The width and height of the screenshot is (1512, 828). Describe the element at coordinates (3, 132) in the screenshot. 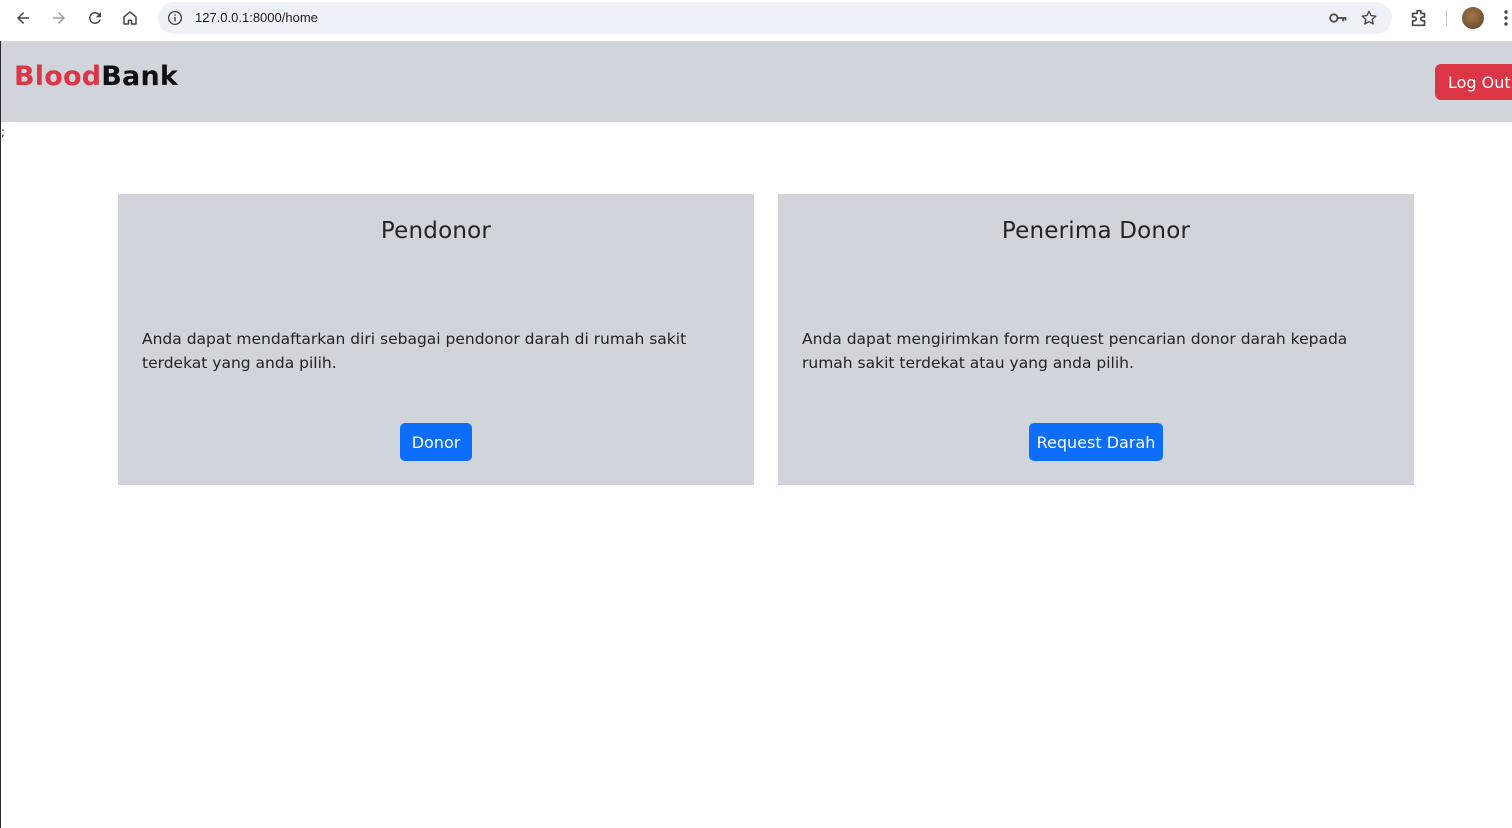

I see `stray-text: ;` at that location.